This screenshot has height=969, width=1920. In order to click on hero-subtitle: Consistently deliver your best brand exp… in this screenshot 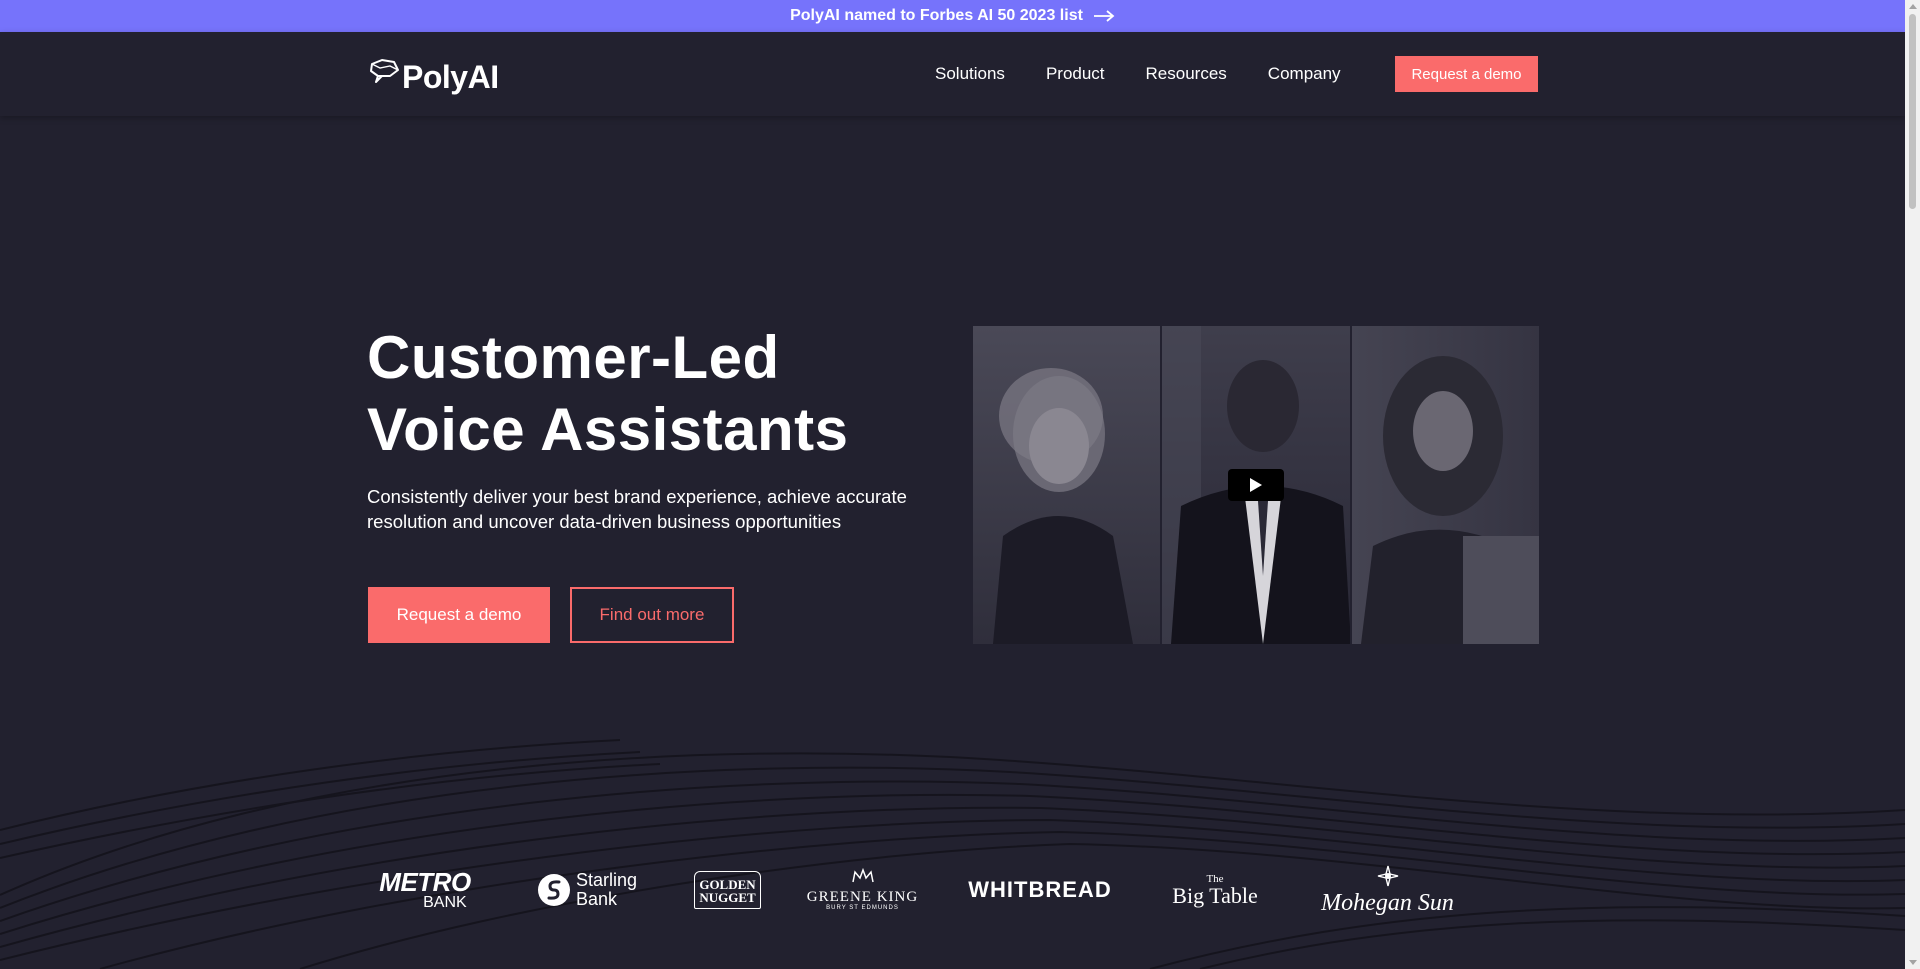, I will do `click(637, 509)`.